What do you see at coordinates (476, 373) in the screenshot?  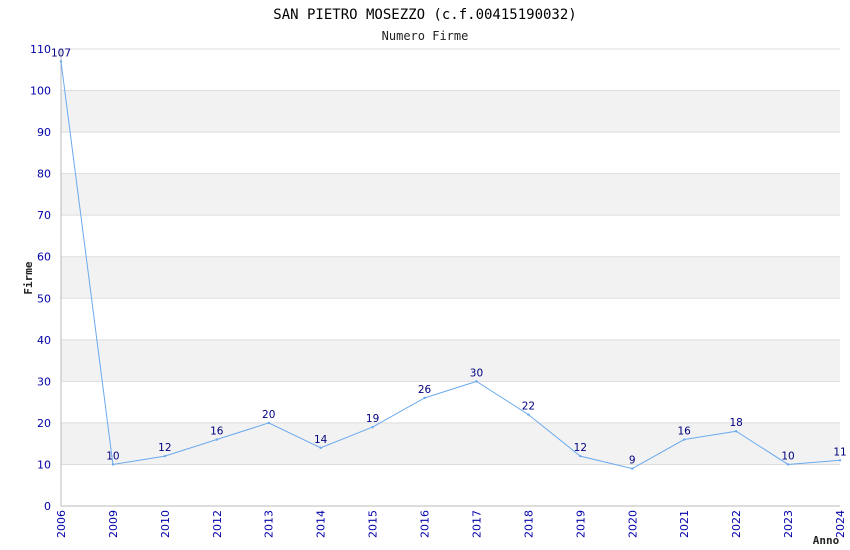 I see `data-label: 30` at bounding box center [476, 373].